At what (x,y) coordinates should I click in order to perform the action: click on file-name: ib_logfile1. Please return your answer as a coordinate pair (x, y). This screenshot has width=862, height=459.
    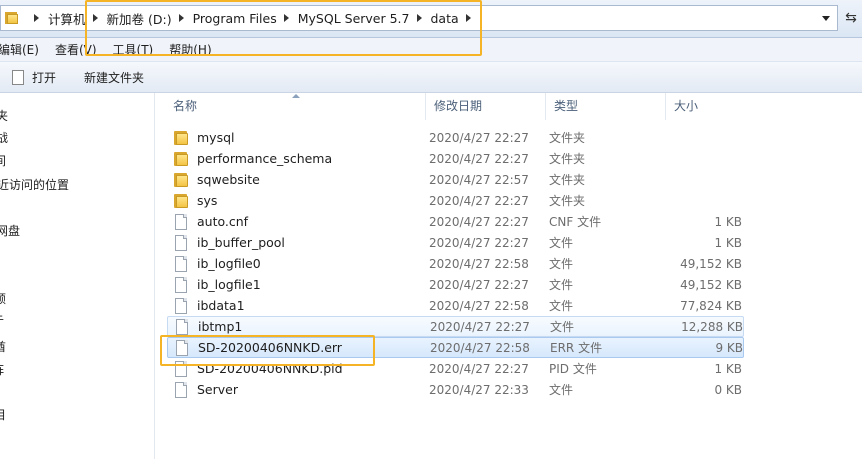
    Looking at the image, I should click on (229, 284).